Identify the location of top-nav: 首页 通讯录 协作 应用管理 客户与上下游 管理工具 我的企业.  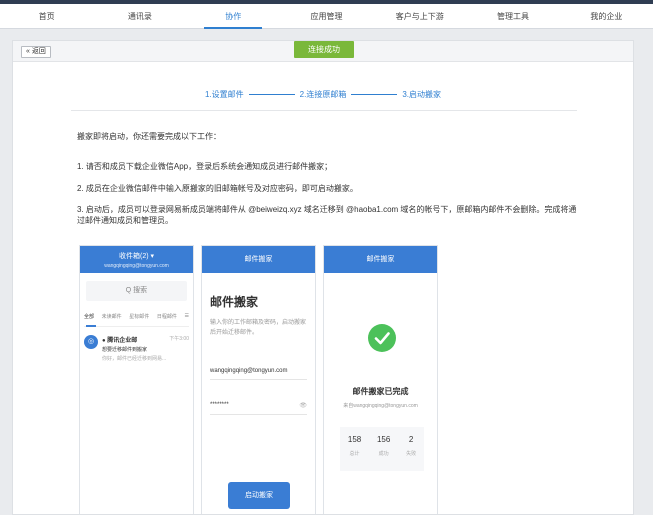
(326, 16).